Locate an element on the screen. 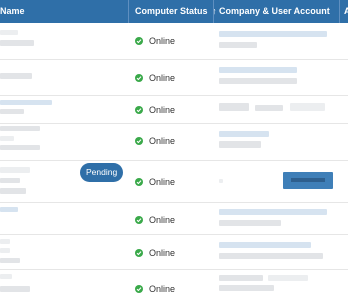 The height and width of the screenshot is (298, 348). column-header-partial: A is located at coordinates (346, 11).